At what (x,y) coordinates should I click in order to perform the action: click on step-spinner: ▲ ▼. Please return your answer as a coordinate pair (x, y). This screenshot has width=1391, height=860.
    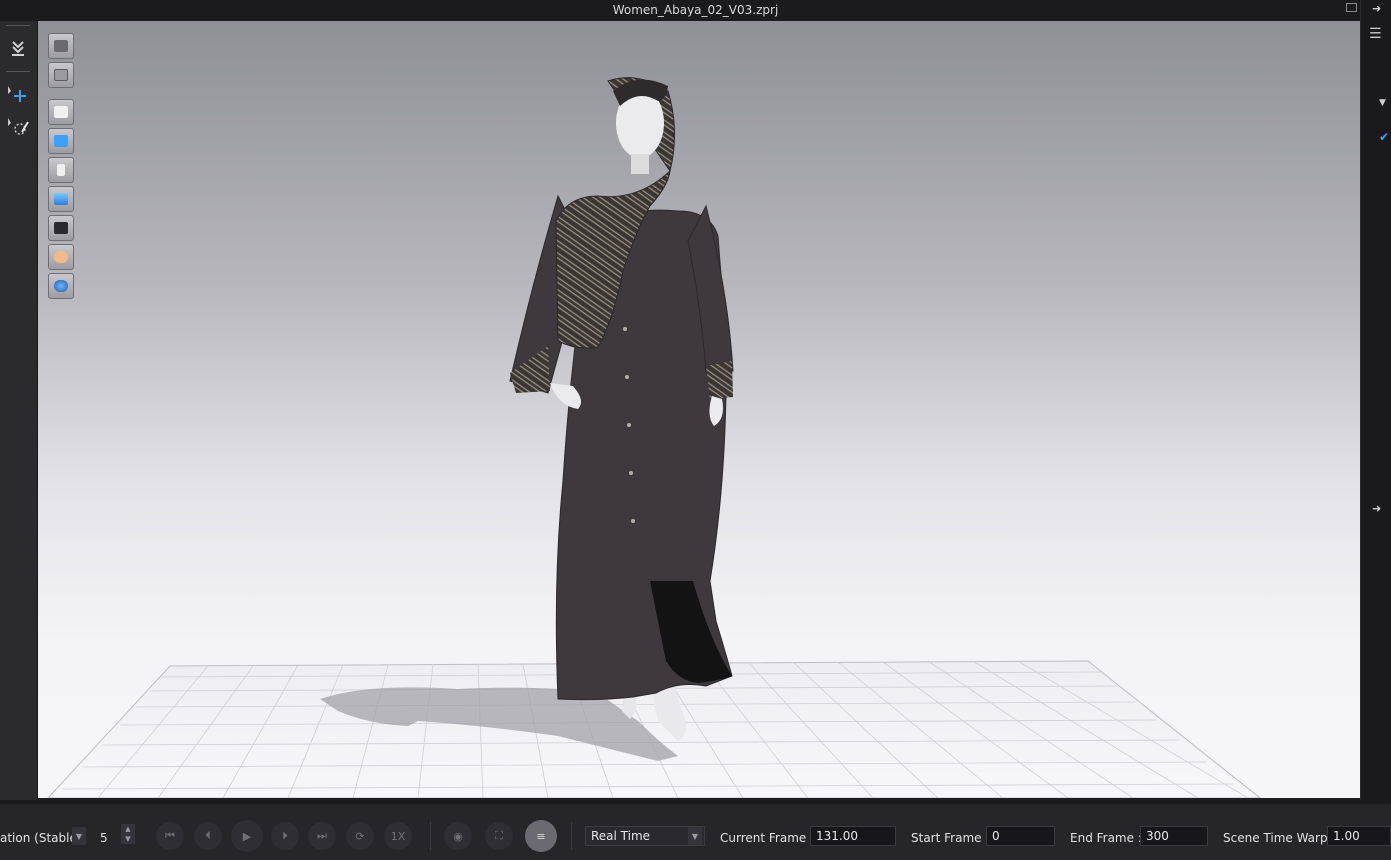
    Looking at the image, I should click on (128, 834).